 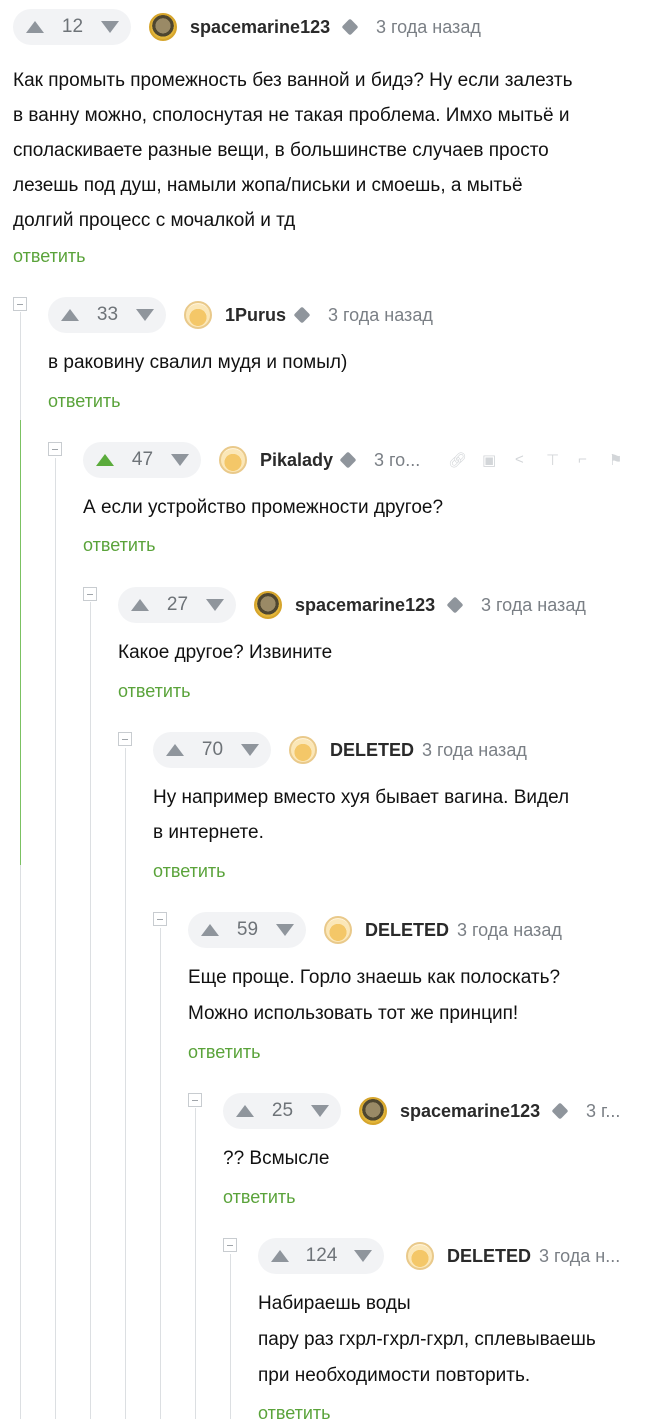 I want to click on comment-text-line: Какое другое? Извините, so click(x=225, y=652).